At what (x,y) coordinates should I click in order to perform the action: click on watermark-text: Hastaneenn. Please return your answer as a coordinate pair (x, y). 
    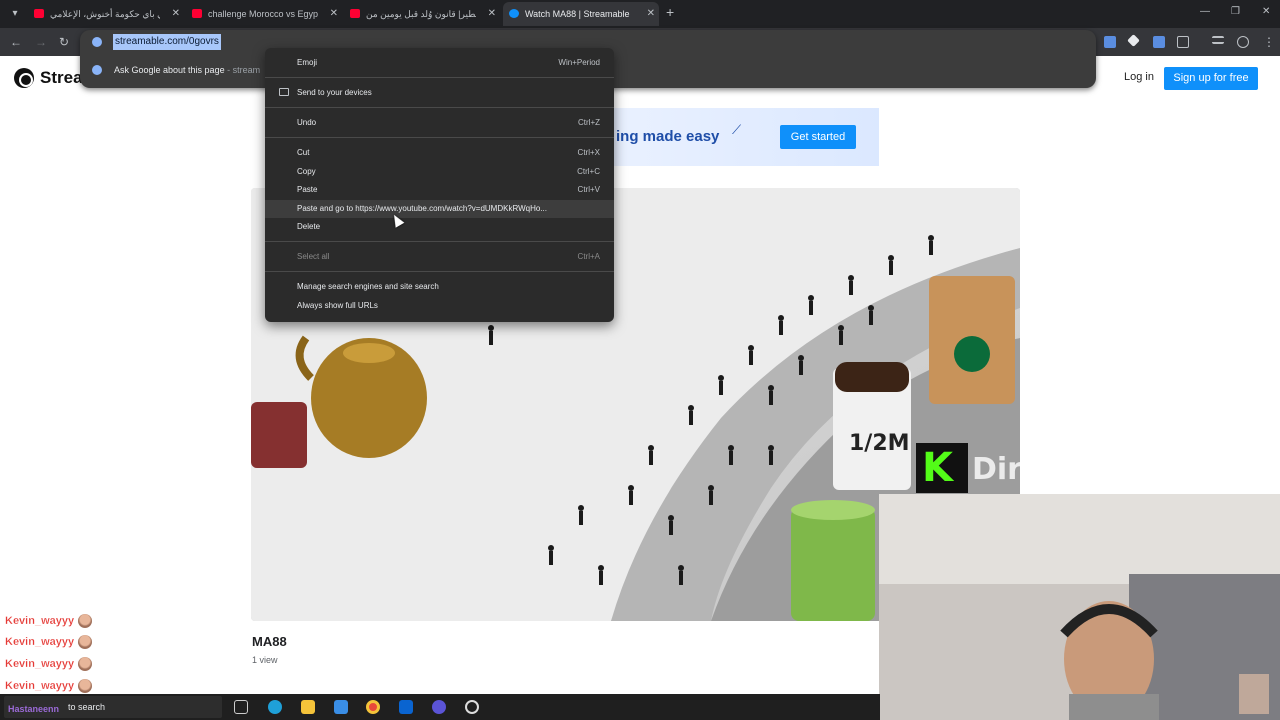
    Looking at the image, I should click on (34, 709).